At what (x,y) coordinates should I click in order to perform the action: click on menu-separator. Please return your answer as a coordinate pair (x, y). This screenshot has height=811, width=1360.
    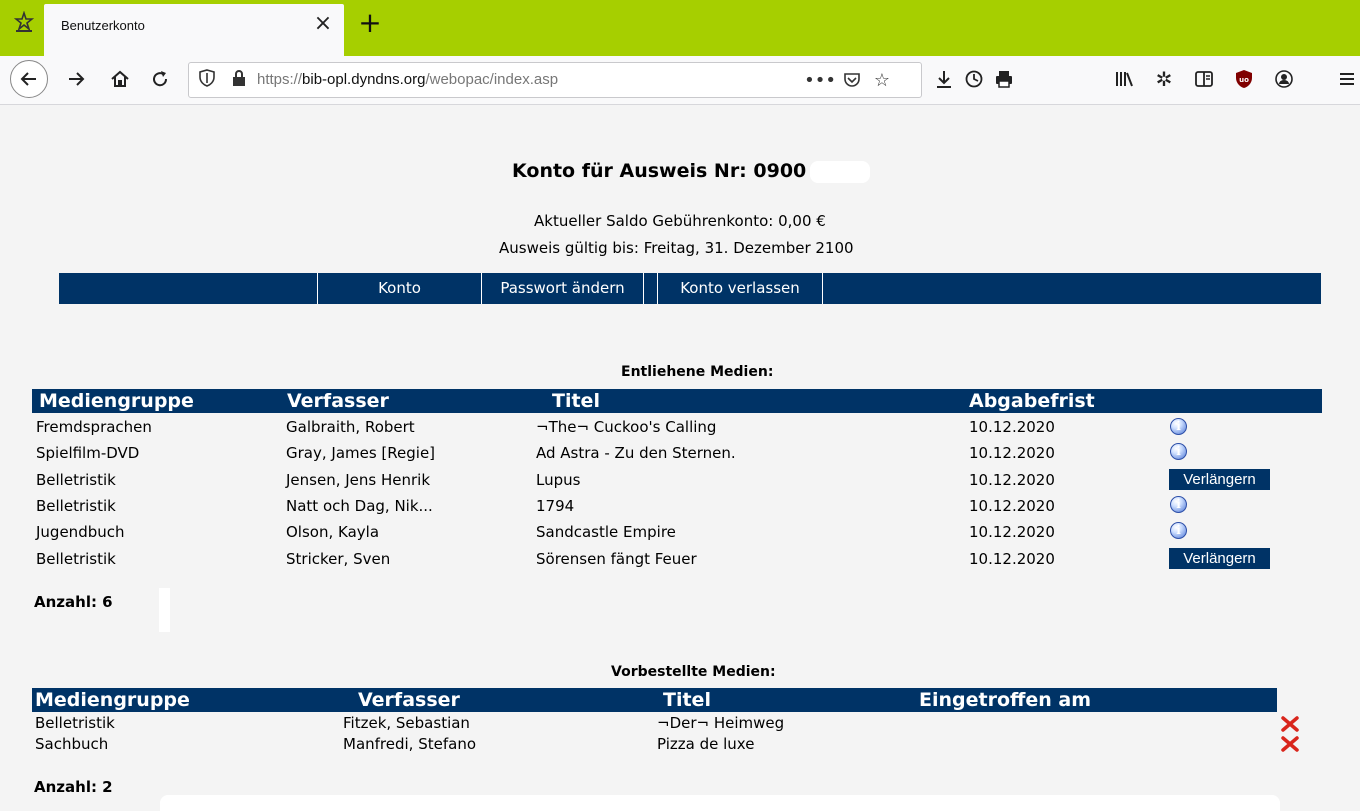
    Looking at the image, I should click on (650, 288).